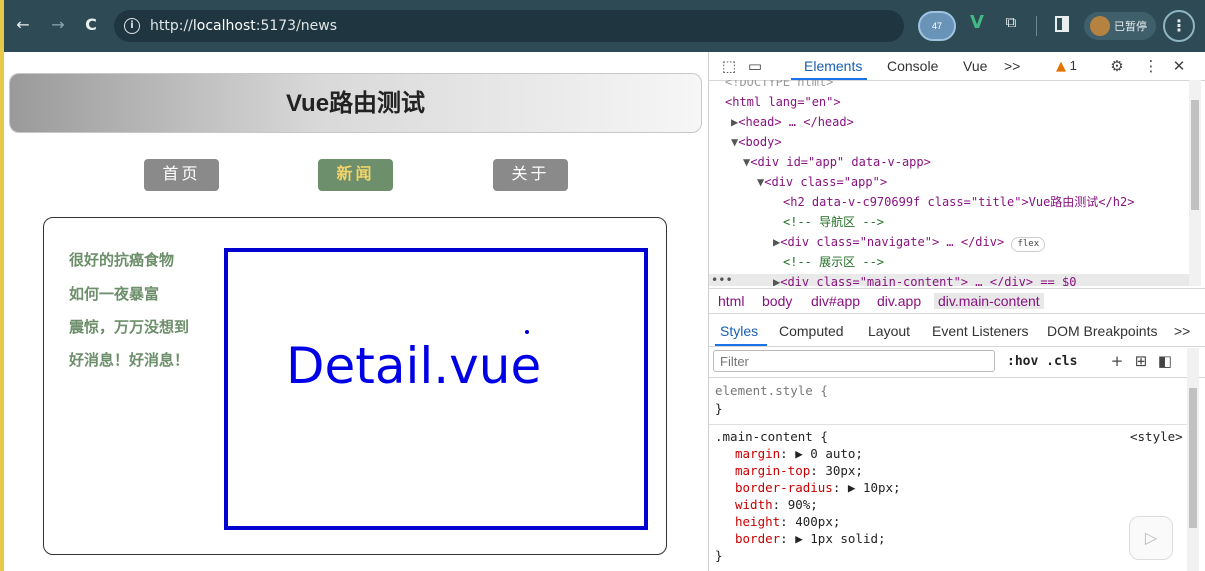  I want to click on avatar, so click(1100, 26).